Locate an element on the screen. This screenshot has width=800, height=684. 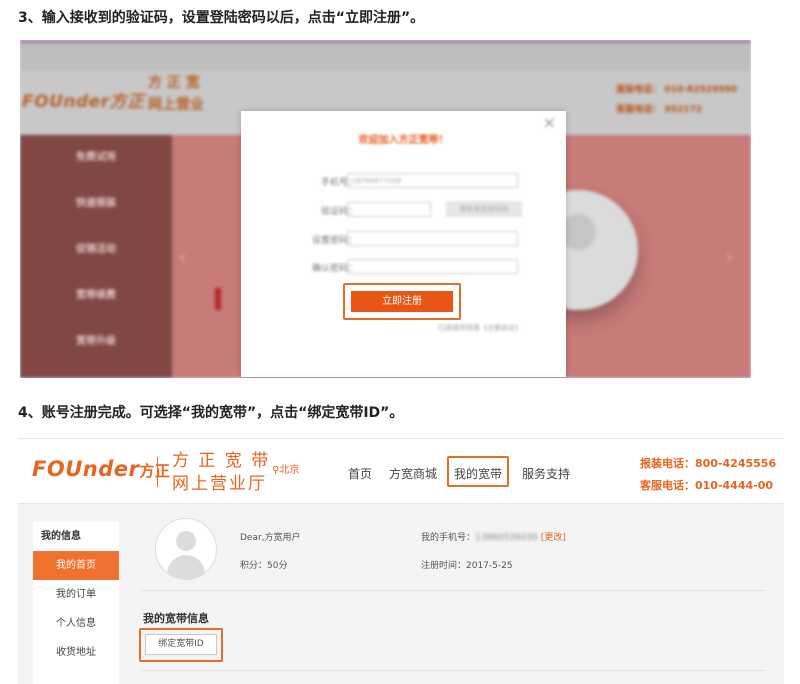
code-label: 验证码： is located at coordinates (338, 212).